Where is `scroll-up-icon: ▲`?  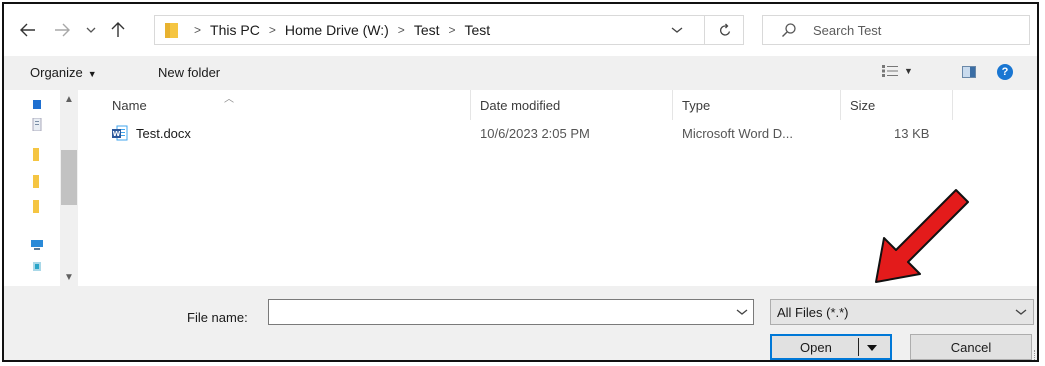
scroll-up-icon: ▲ is located at coordinates (69, 99).